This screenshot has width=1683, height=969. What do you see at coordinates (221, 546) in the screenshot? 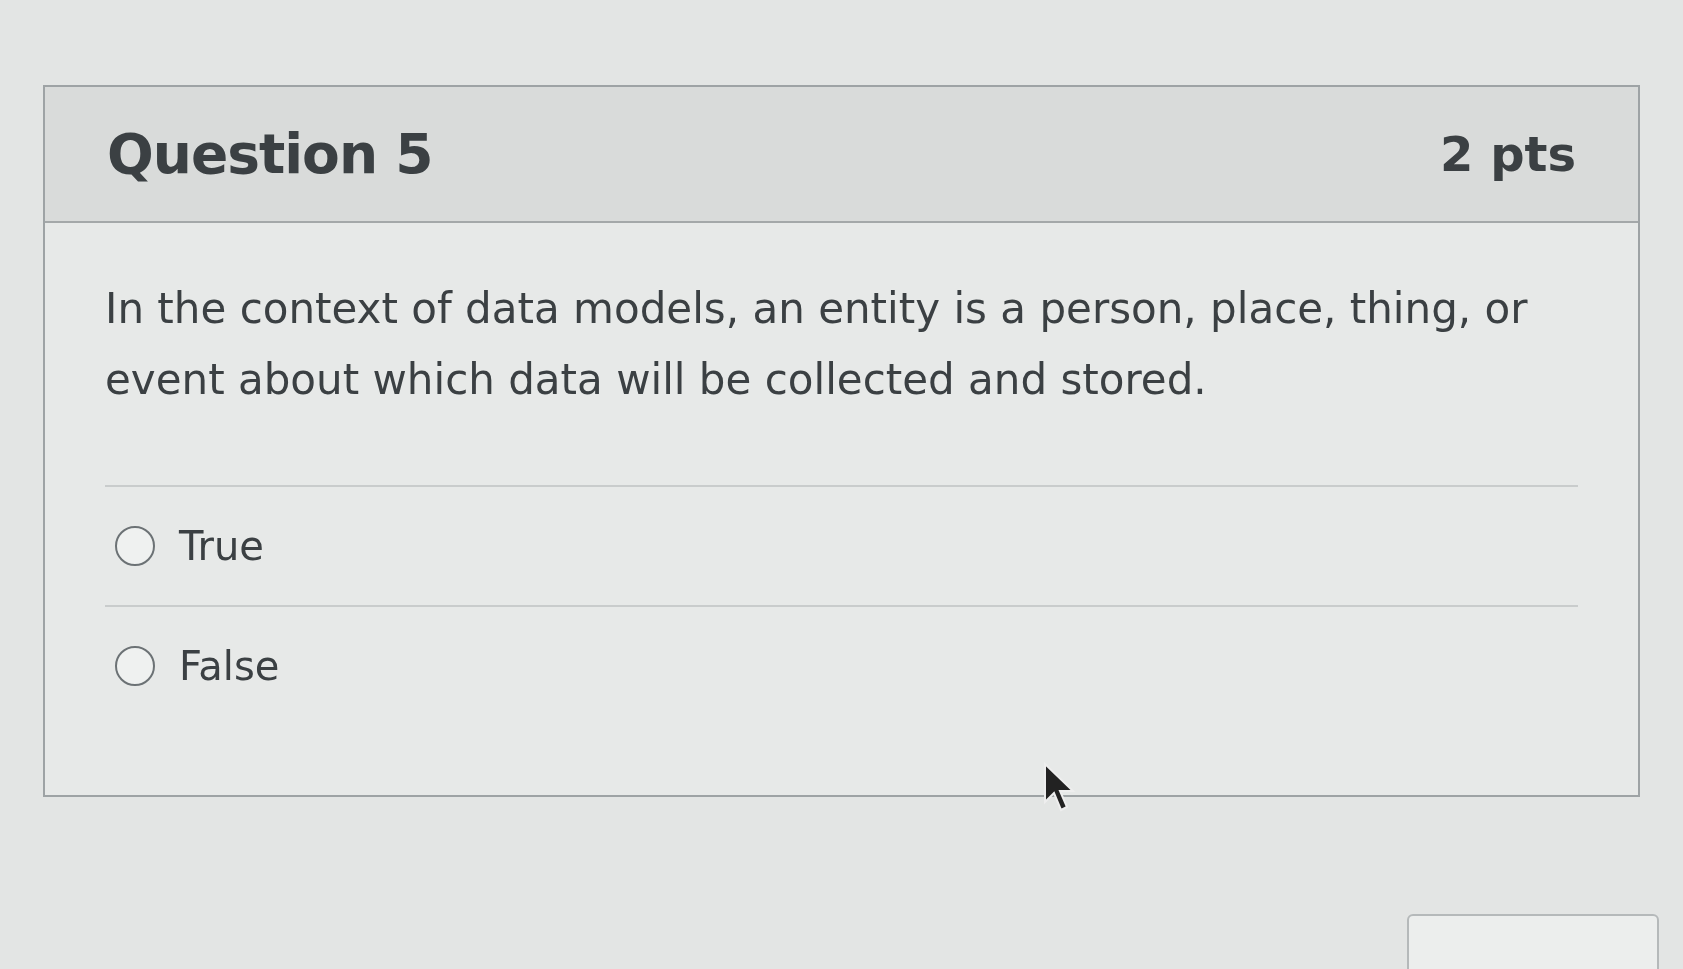
I see `answer-label: True` at bounding box center [221, 546].